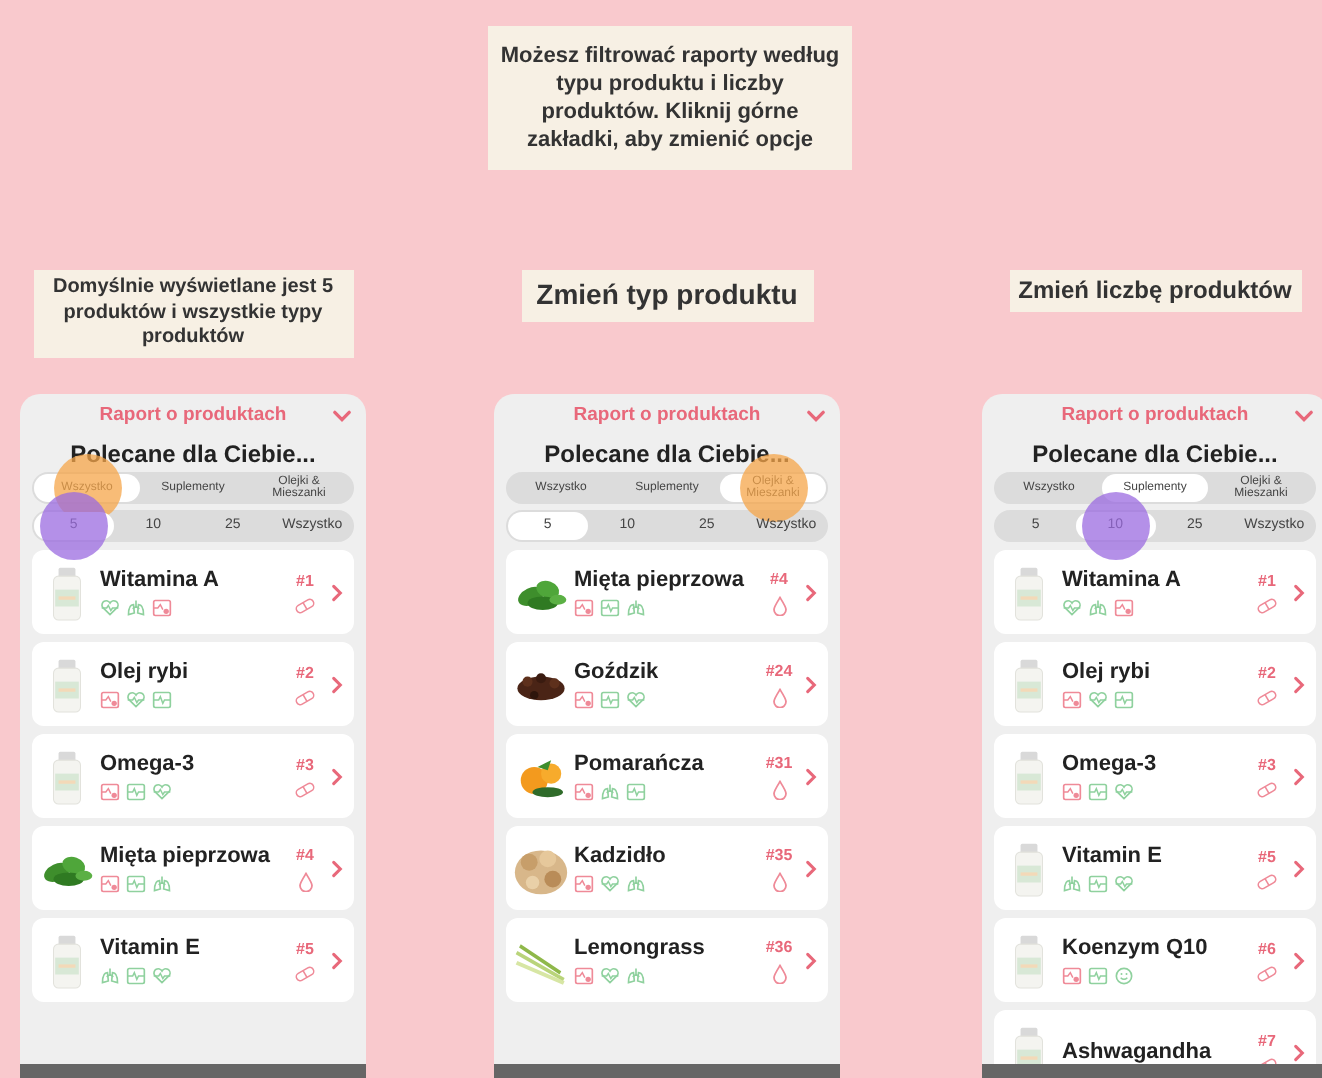  Describe the element at coordinates (1136, 948) in the screenshot. I see `product-name: Koenzym Q10` at that location.